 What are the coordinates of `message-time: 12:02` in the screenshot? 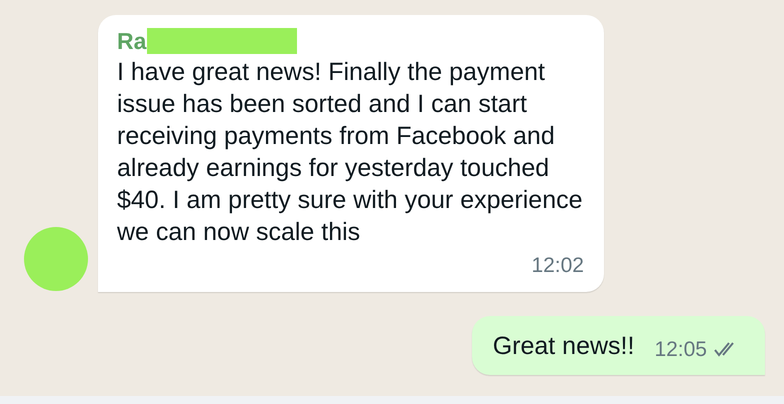 It's located at (557, 266).